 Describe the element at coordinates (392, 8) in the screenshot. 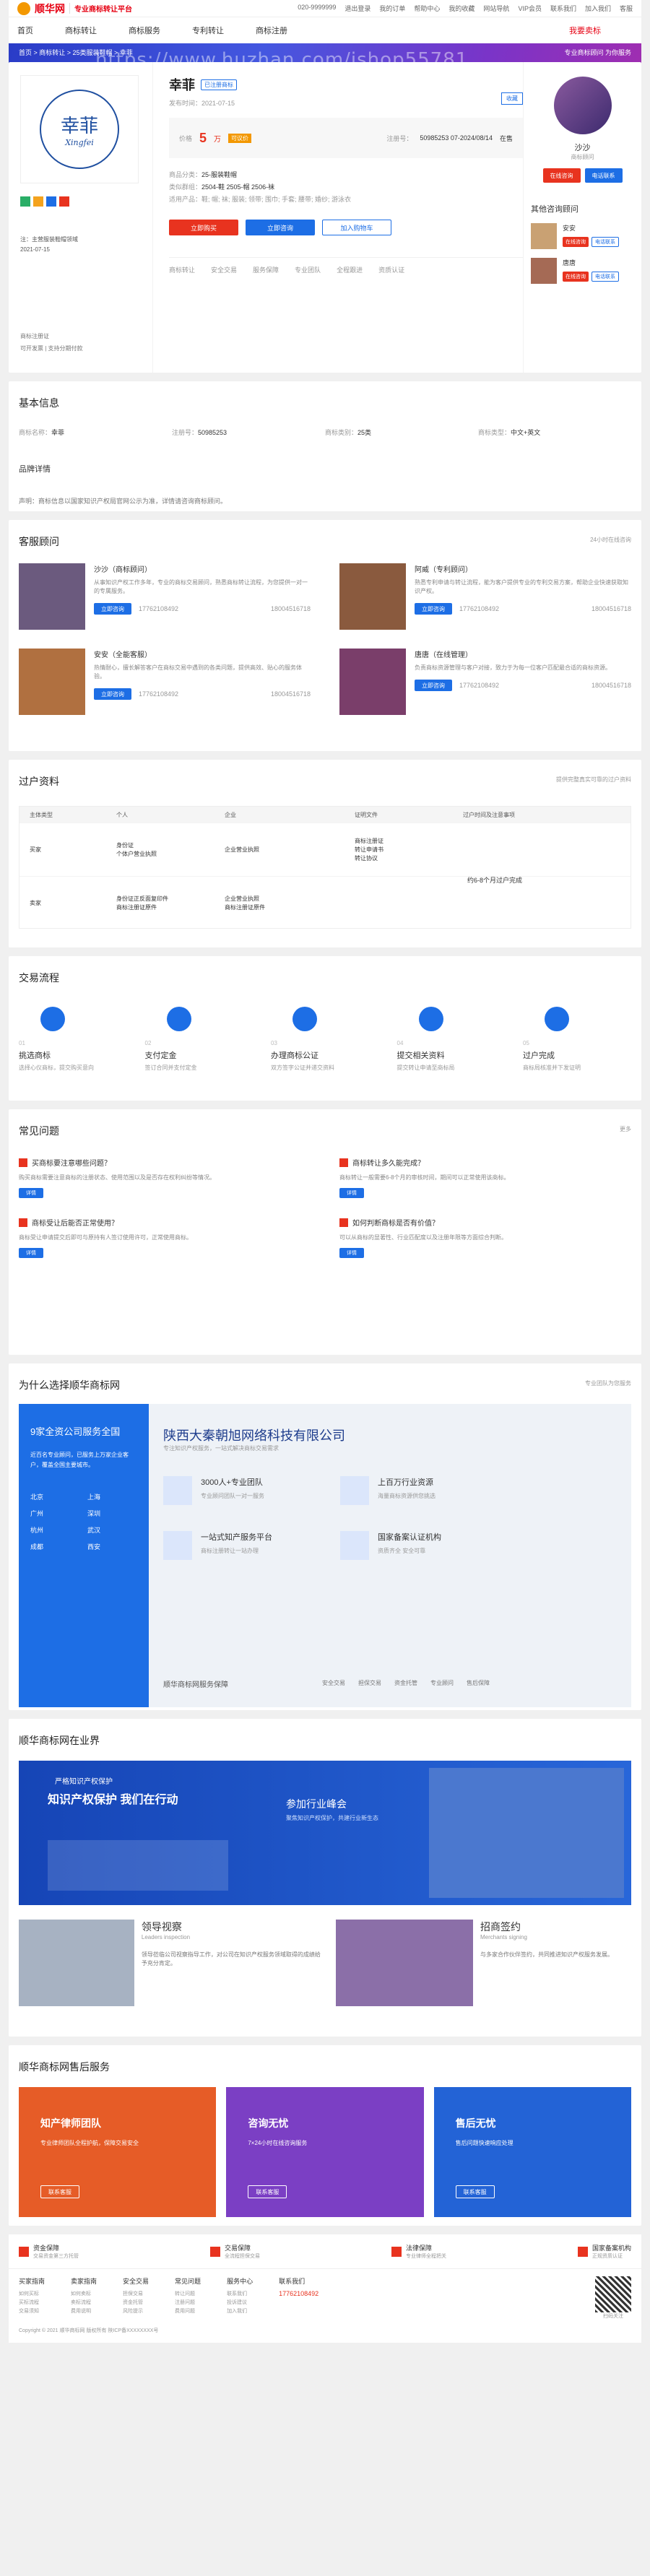

I see `top-link: 我的订单` at that location.